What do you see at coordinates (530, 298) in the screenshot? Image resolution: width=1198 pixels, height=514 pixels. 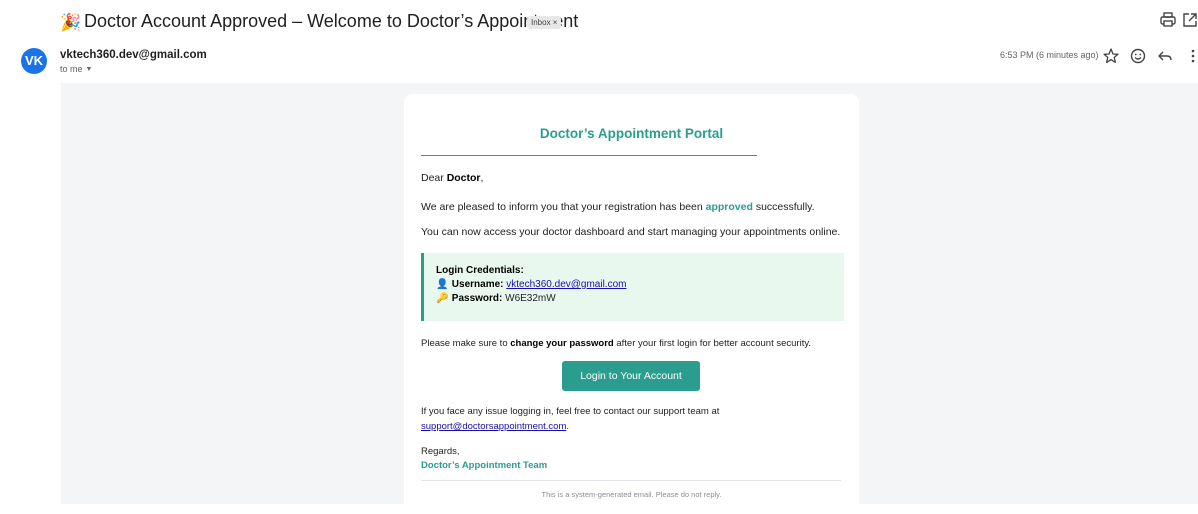 I see `password-value: W6E32mW` at bounding box center [530, 298].